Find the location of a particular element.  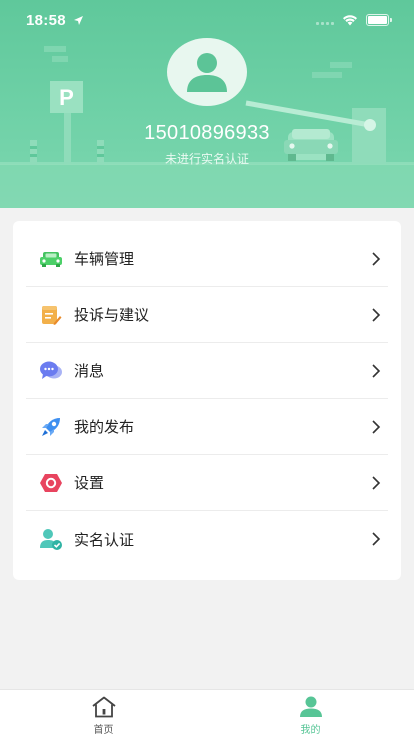

menu-item-vehicle-management: 车辆管理 is located at coordinates (207, 259).